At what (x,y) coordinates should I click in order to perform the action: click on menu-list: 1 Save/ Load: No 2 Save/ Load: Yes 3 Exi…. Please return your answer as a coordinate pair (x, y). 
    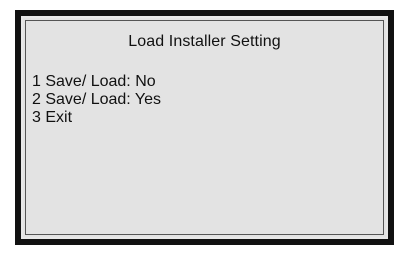
    Looking at the image, I should click on (96, 100).